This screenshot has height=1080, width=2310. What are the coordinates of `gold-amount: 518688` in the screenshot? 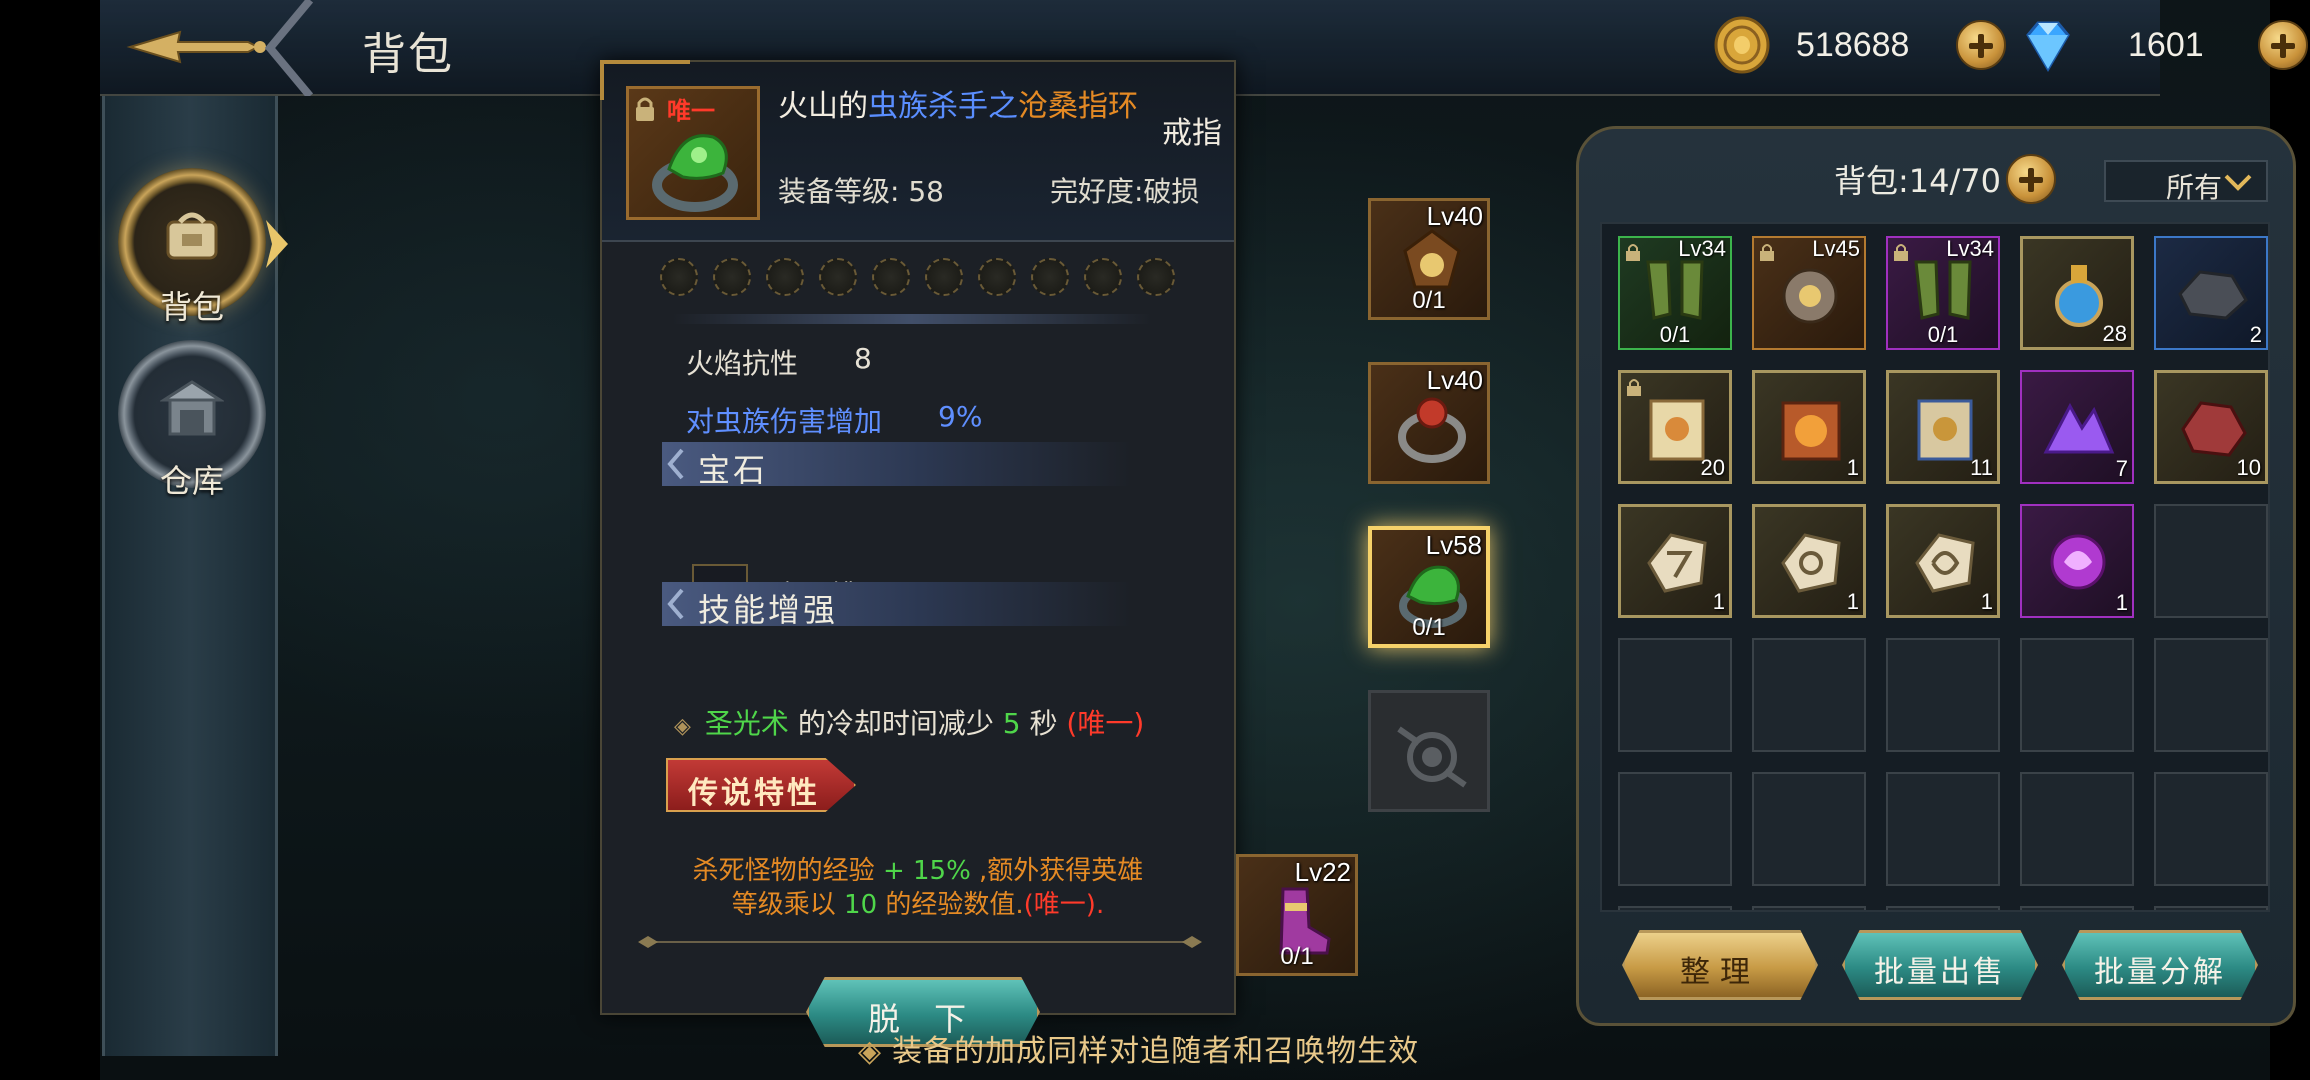 It's located at (1853, 44).